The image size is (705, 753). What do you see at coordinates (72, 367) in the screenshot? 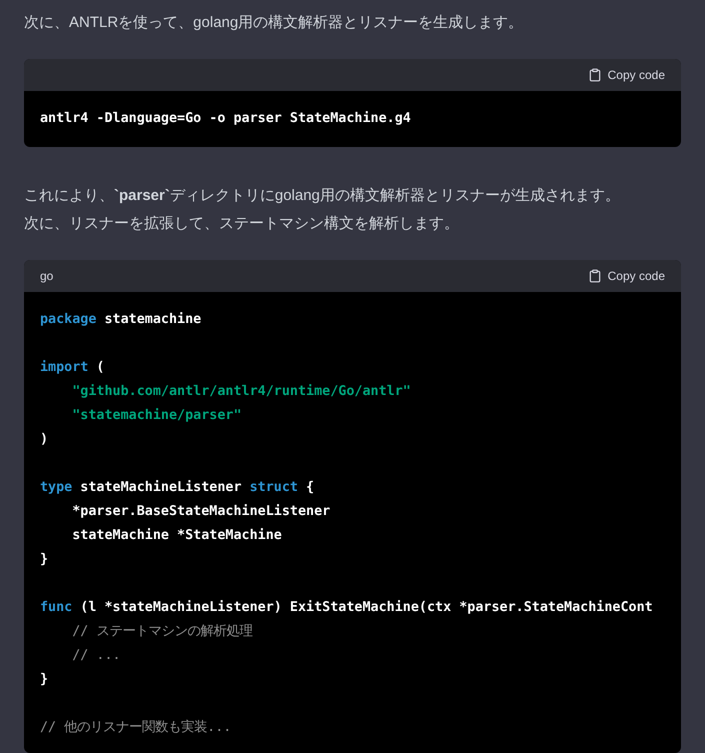
I see `code-line: import (` at bounding box center [72, 367].